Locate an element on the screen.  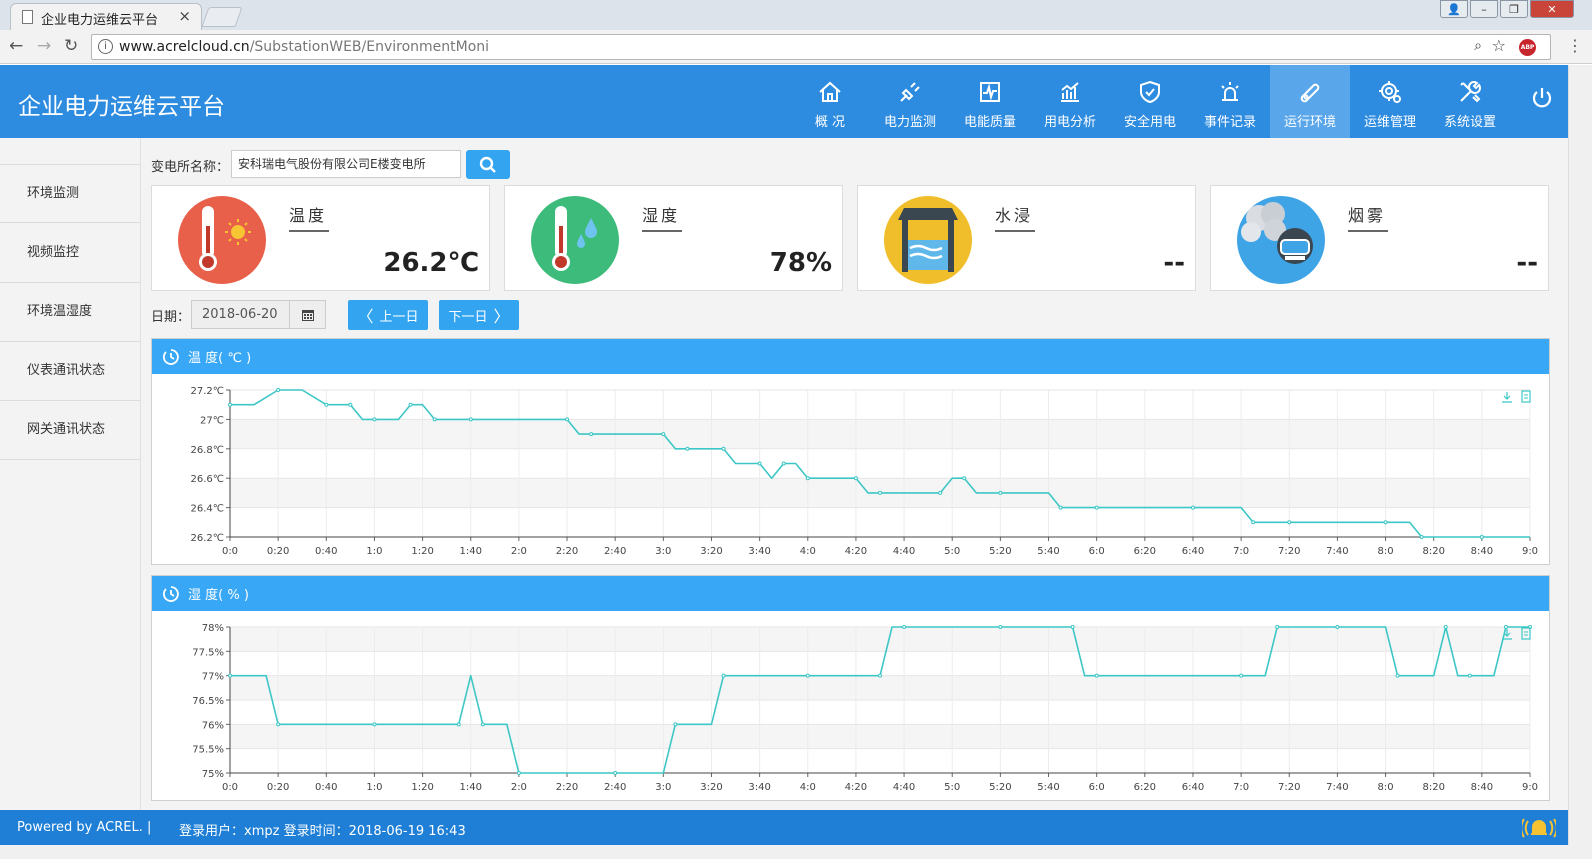
sidebar-item-label: 仪表通讯状态 is located at coordinates (66, 370).